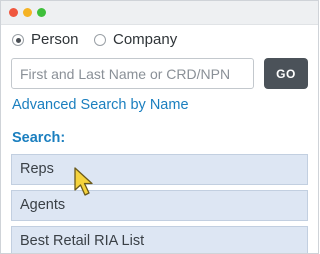 This screenshot has height=254, width=320. What do you see at coordinates (100, 105) in the screenshot?
I see `advanced-search-link: Advanced Search by Name` at bounding box center [100, 105].